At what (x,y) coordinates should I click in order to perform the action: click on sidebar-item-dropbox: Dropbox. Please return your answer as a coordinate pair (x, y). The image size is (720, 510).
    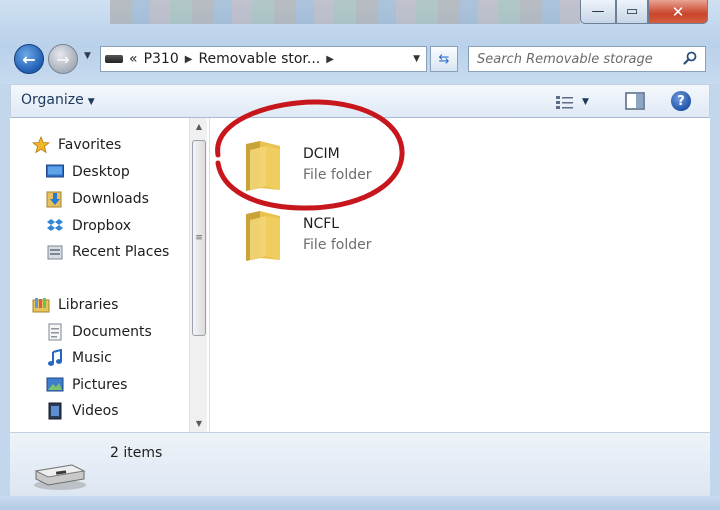
    Looking at the image, I should click on (88, 226).